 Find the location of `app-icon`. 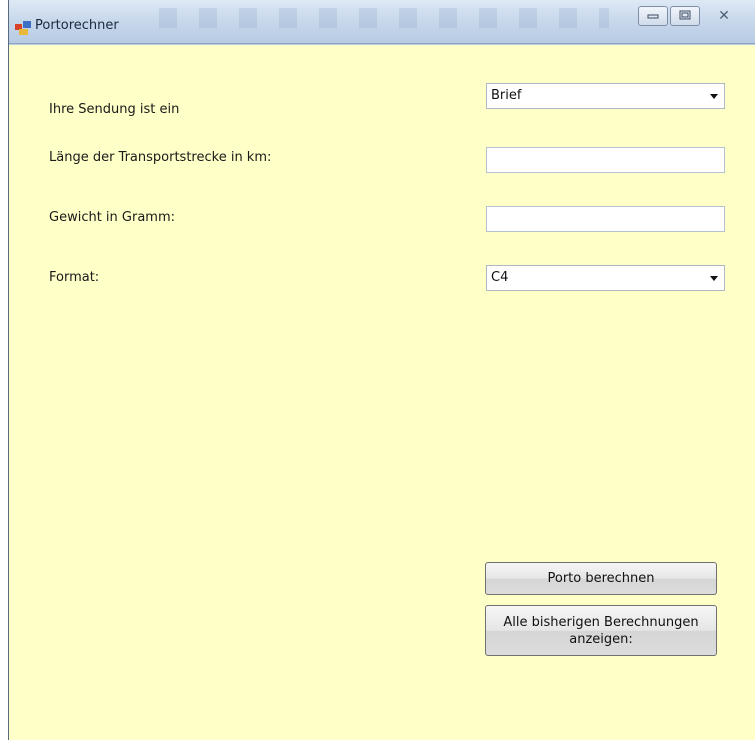

app-icon is located at coordinates (23, 27).